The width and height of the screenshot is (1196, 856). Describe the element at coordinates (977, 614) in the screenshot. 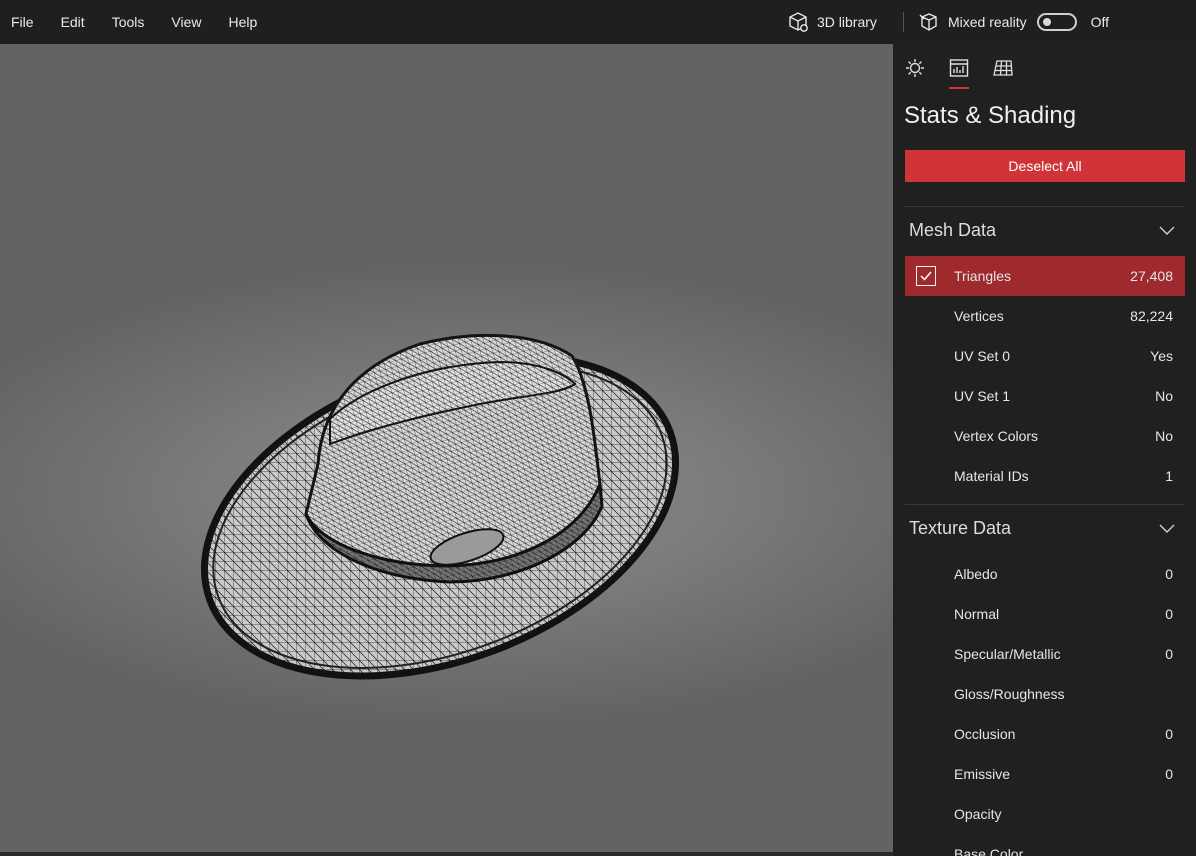

I see `row-label: Normal` at that location.